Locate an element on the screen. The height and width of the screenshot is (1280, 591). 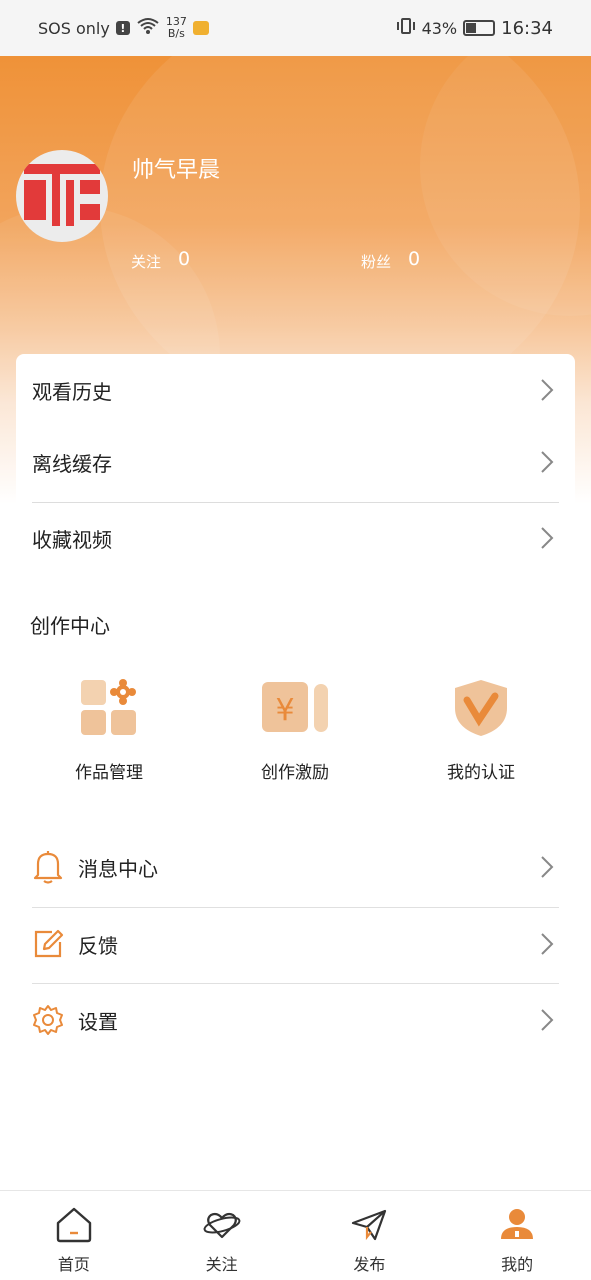
nav-tab-mine: 我的 is located at coordinates (517, 1235).